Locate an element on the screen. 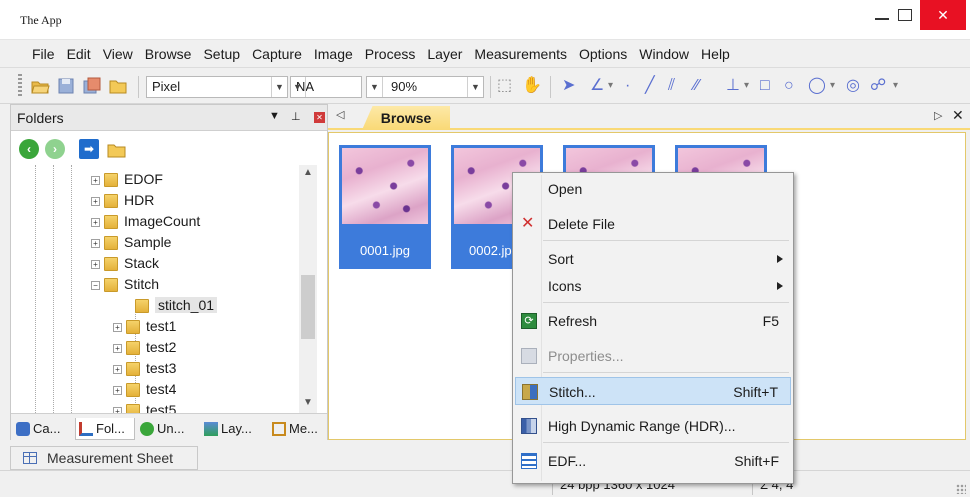  ctx-icons: Icons is located at coordinates (653, 286).